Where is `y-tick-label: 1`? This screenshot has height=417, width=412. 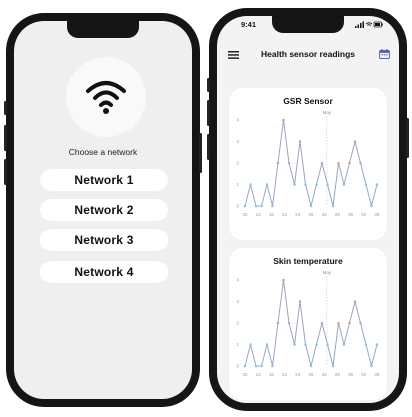 y-tick-label: 1 is located at coordinates (237, 344).